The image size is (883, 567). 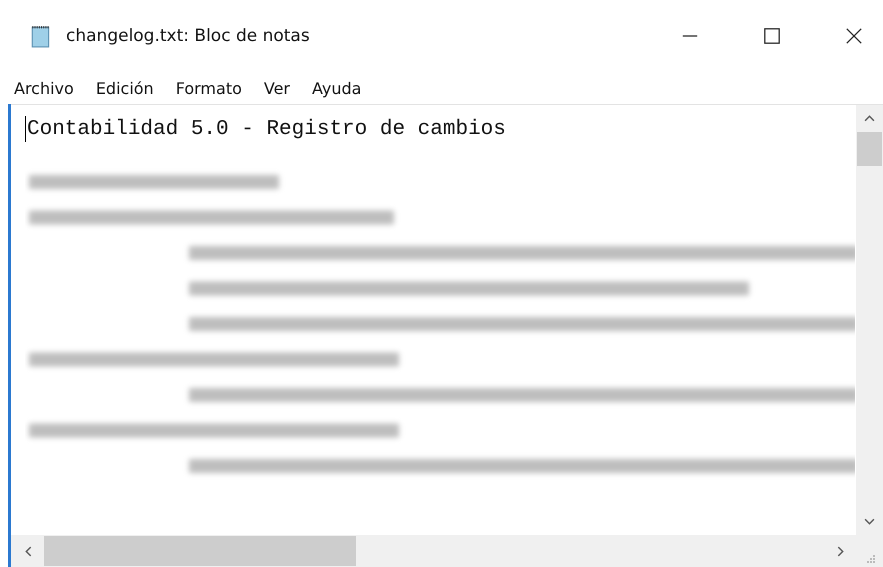 What do you see at coordinates (277, 88) in the screenshot?
I see `menu-item: Ver` at bounding box center [277, 88].